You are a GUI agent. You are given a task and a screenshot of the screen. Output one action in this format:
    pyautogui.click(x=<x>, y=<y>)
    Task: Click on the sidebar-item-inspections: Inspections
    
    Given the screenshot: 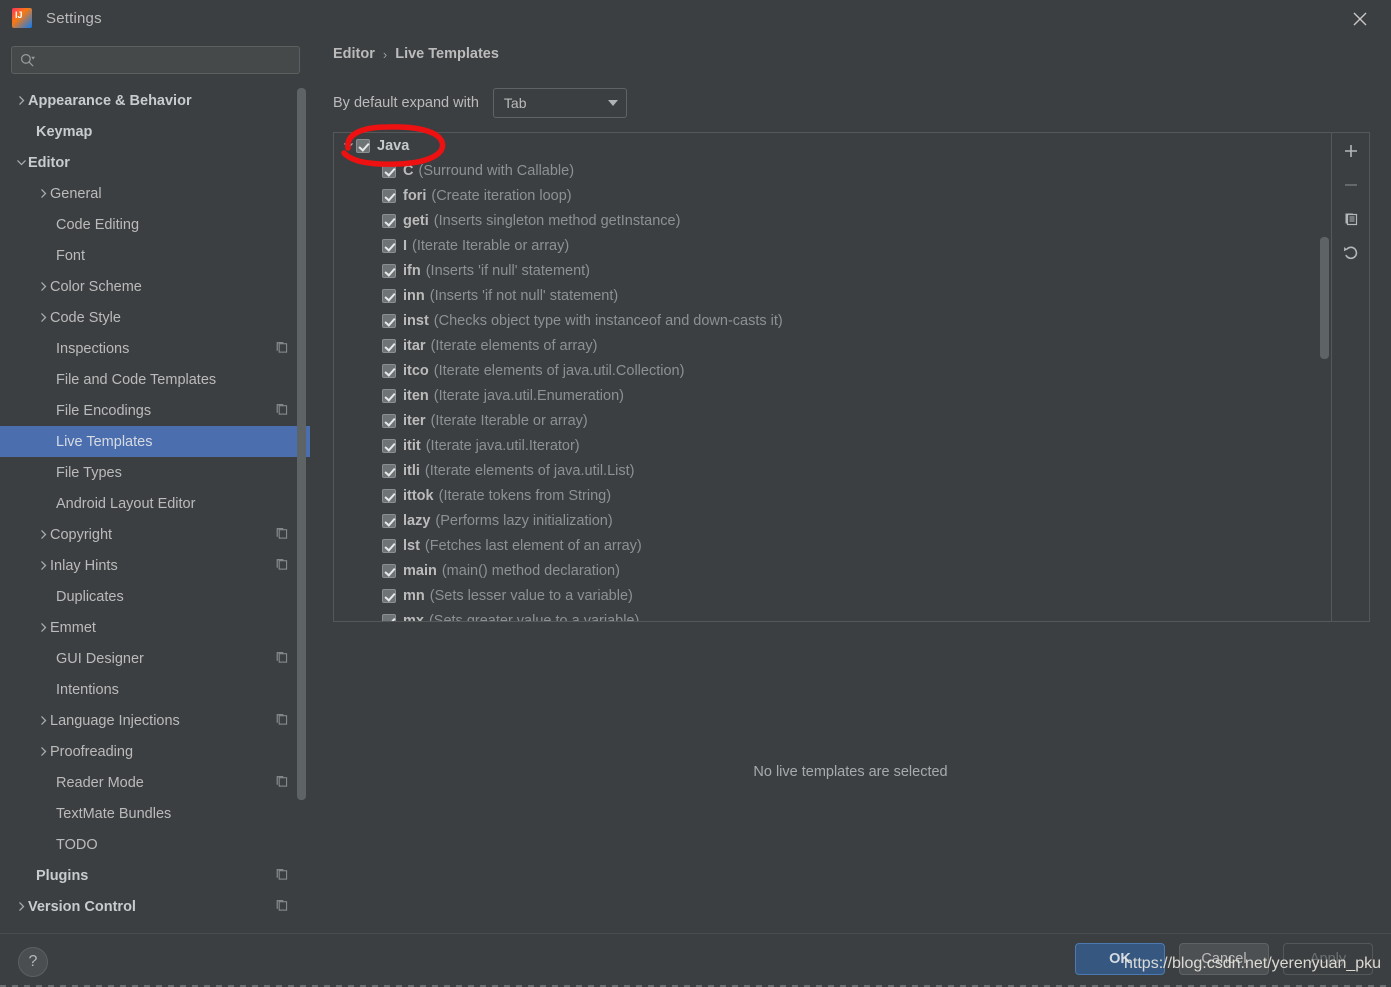 What is the action you would take?
    pyautogui.click(x=155, y=348)
    